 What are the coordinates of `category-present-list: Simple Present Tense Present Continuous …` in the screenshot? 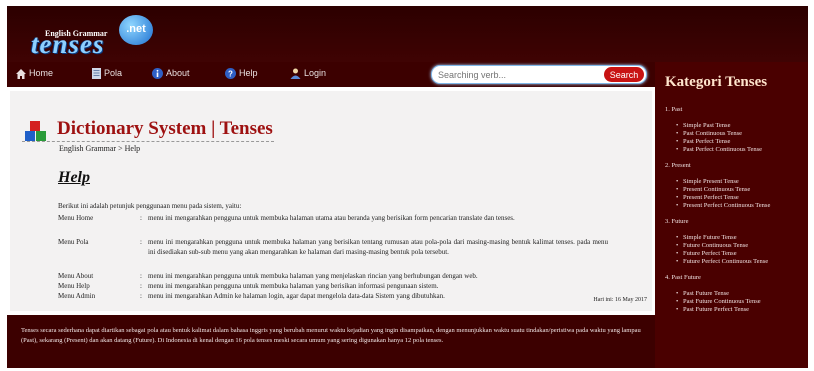 It's located at (735, 194).